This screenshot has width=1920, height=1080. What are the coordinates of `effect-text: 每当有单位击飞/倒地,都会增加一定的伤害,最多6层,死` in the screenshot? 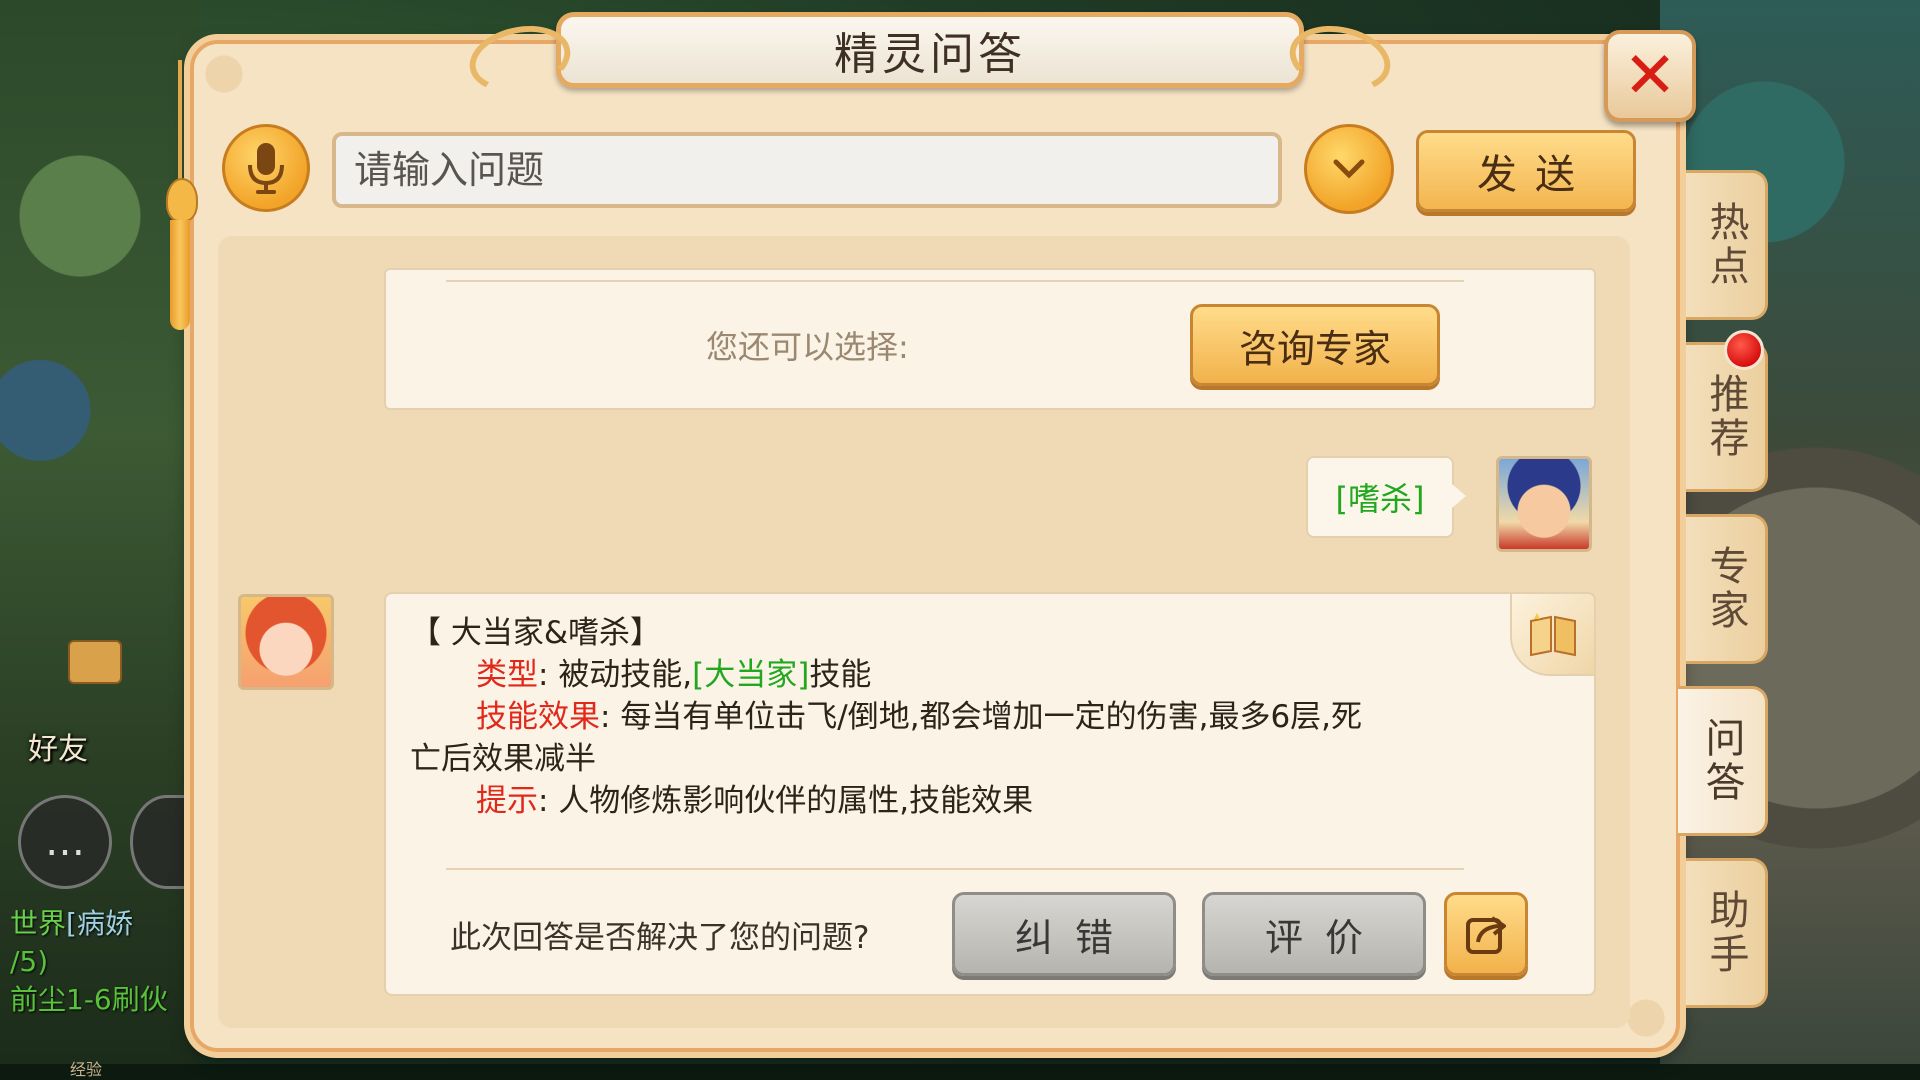 It's located at (991, 717).